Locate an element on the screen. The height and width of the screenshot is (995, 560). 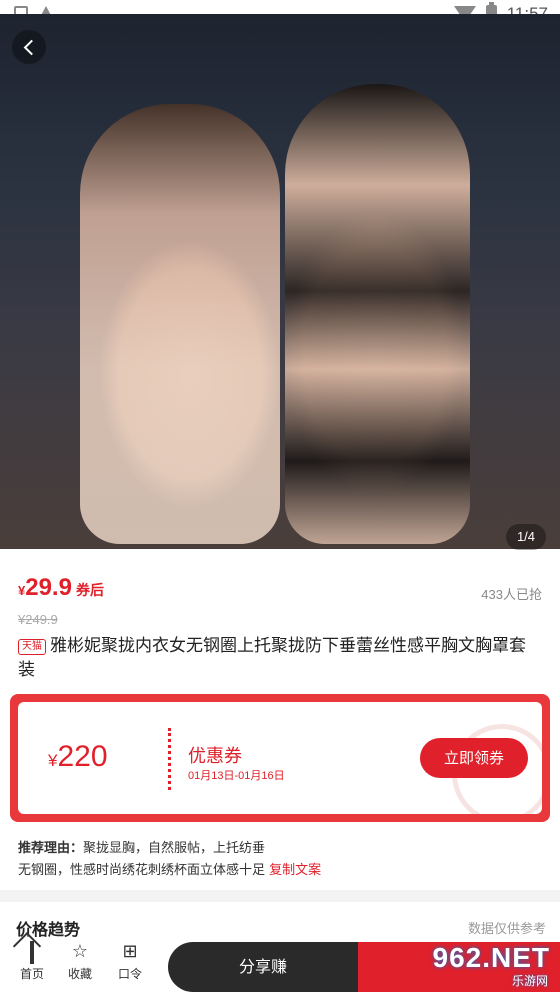
price-value: 29.9 is located at coordinates (48, 587).